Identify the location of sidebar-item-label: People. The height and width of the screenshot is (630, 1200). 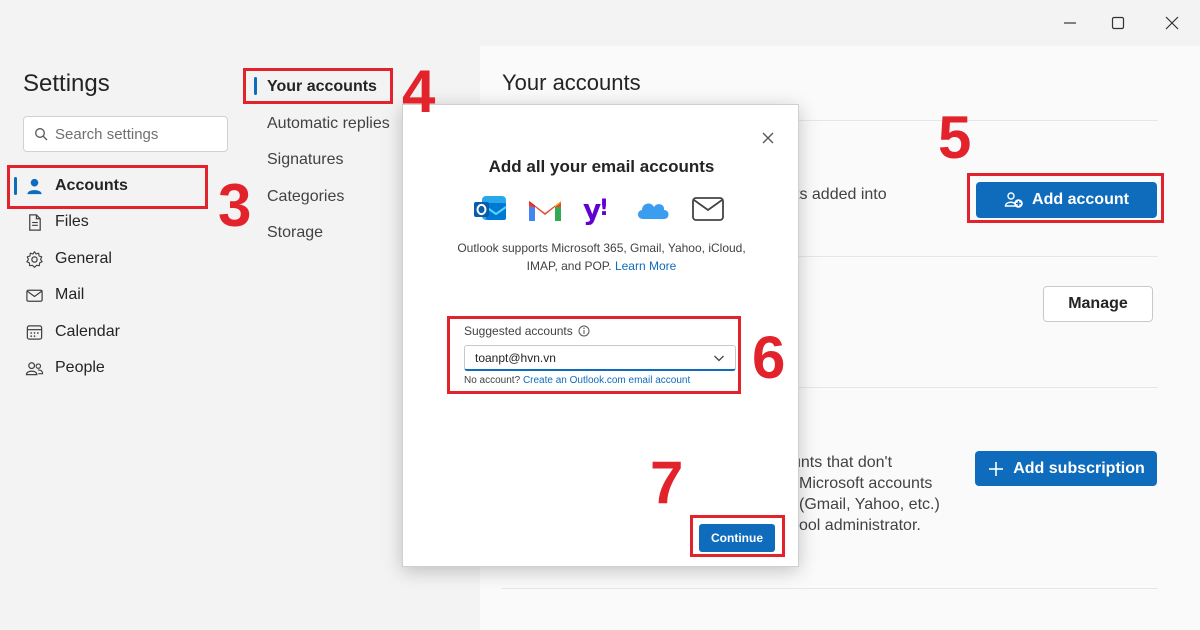
(80, 367).